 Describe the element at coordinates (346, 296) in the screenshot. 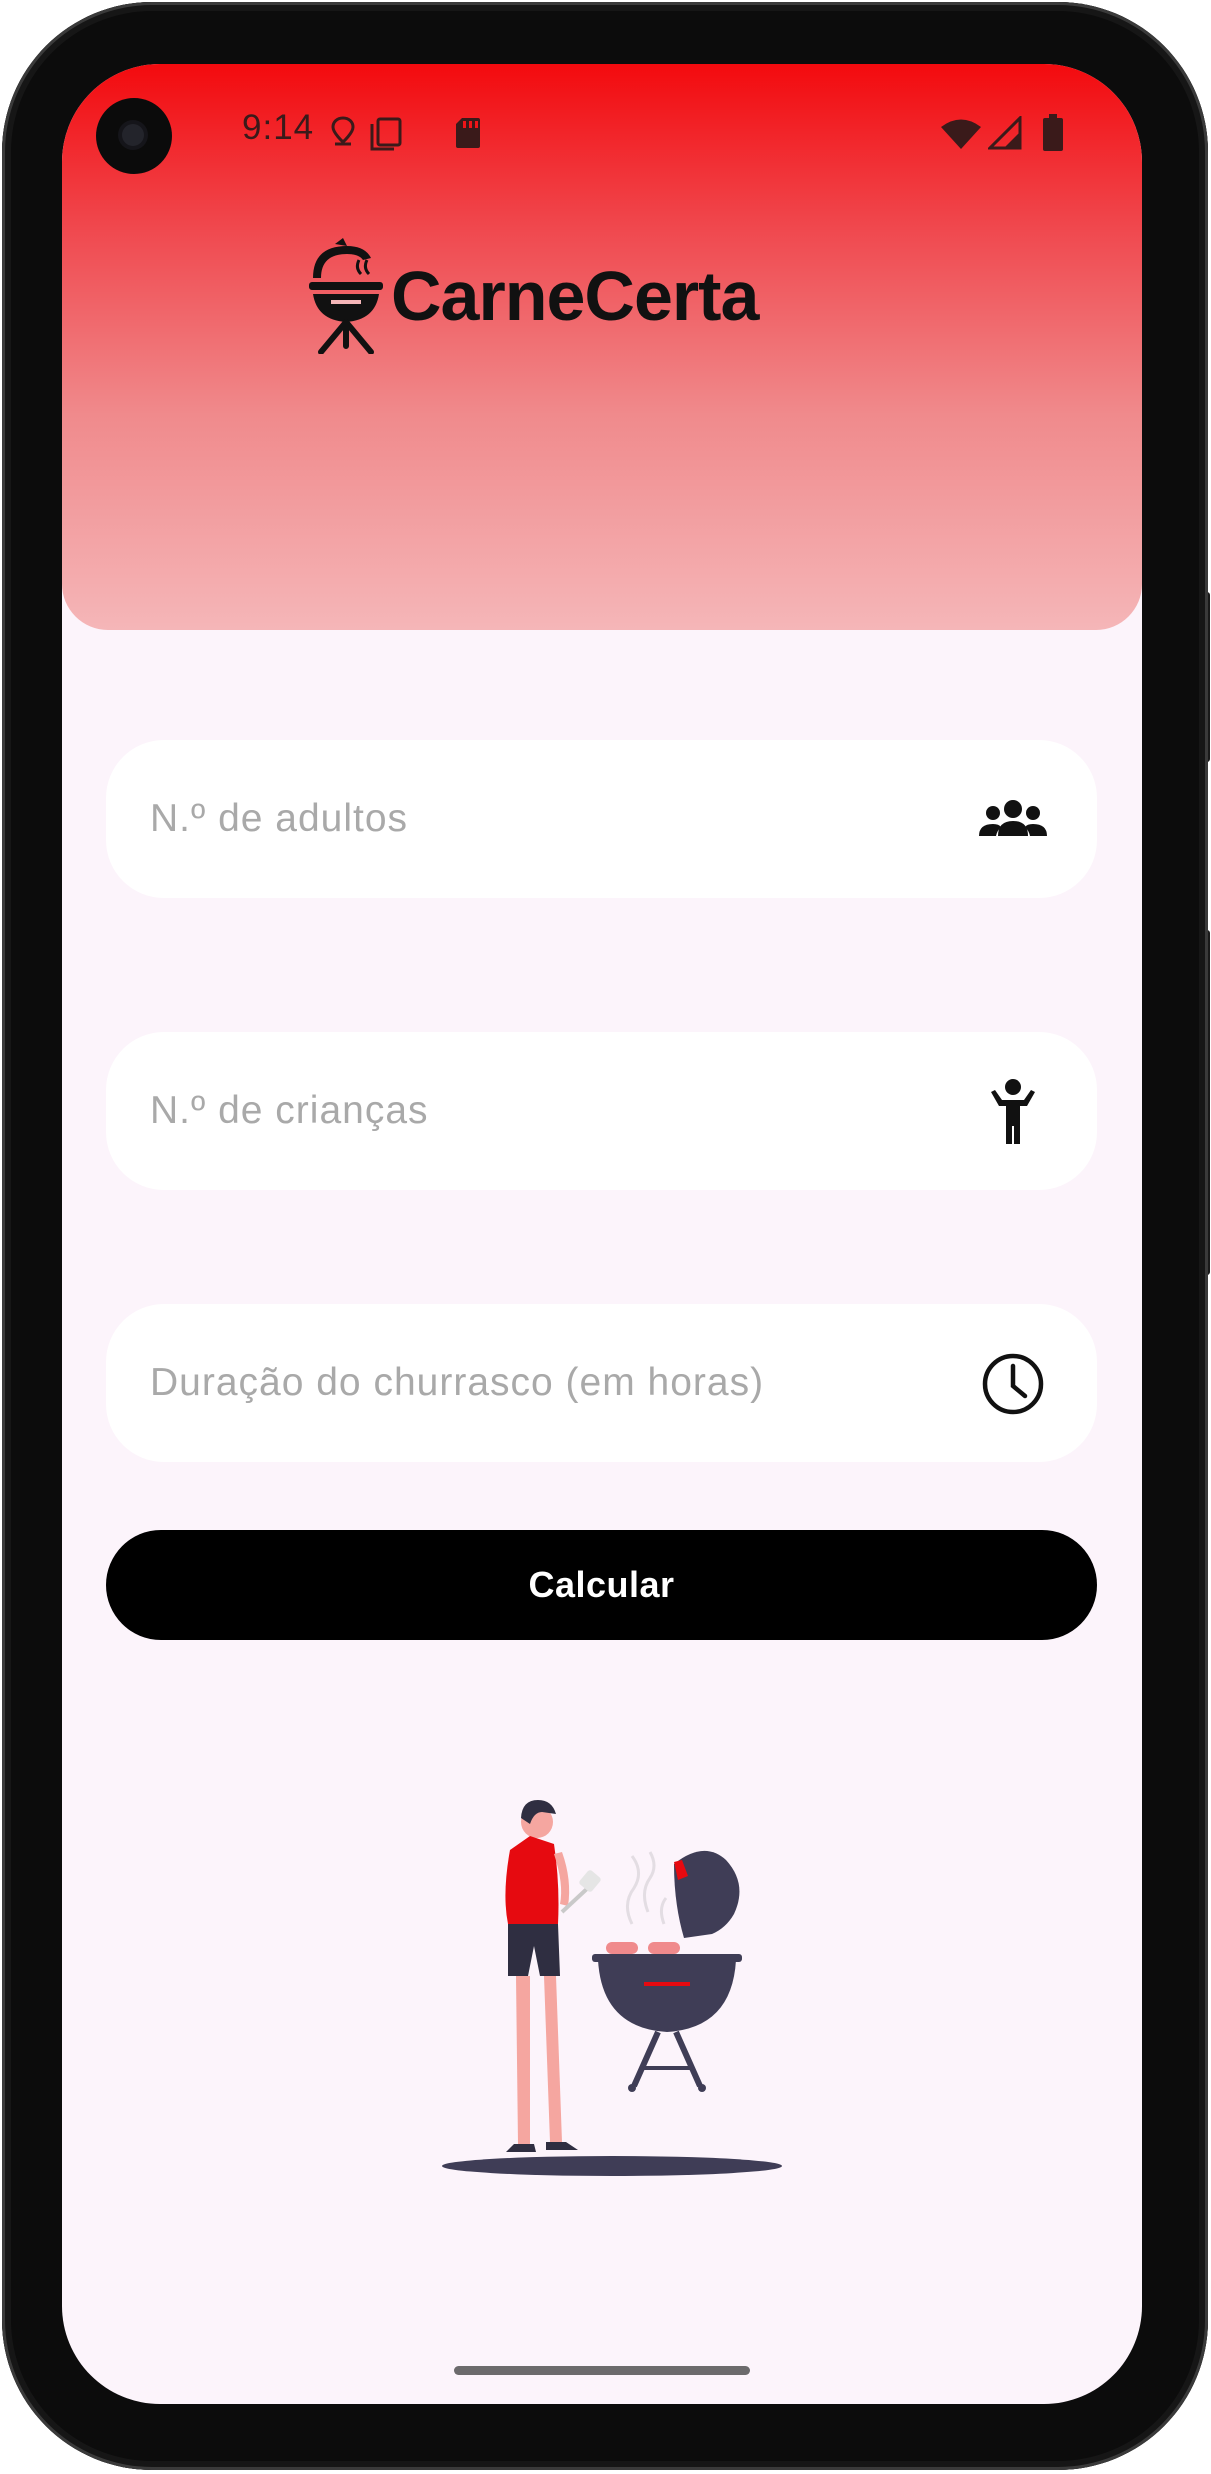

I see `grill-icon` at that location.